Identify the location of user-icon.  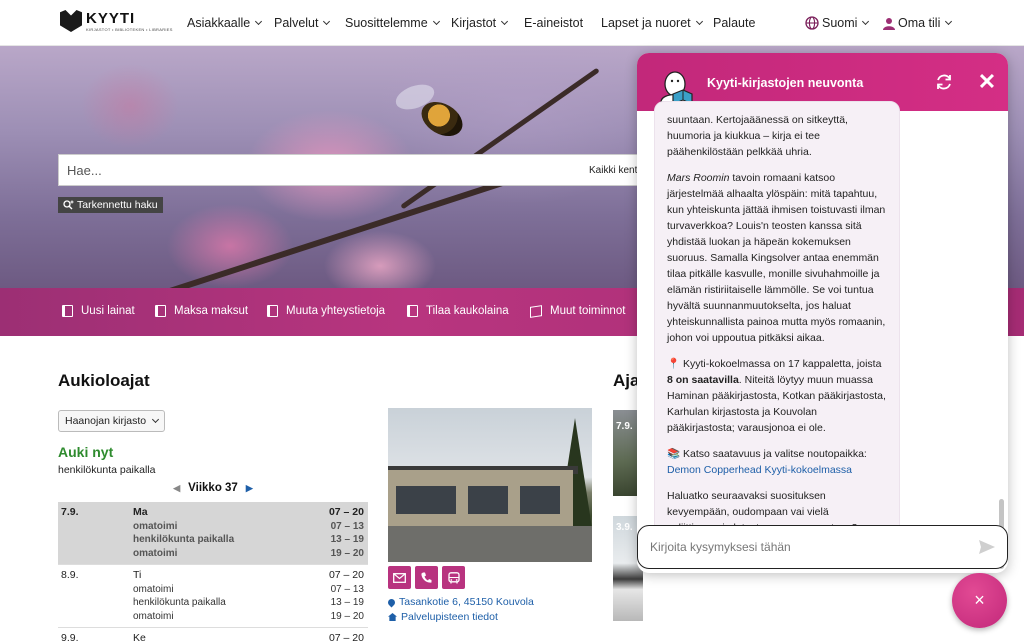
(889, 23).